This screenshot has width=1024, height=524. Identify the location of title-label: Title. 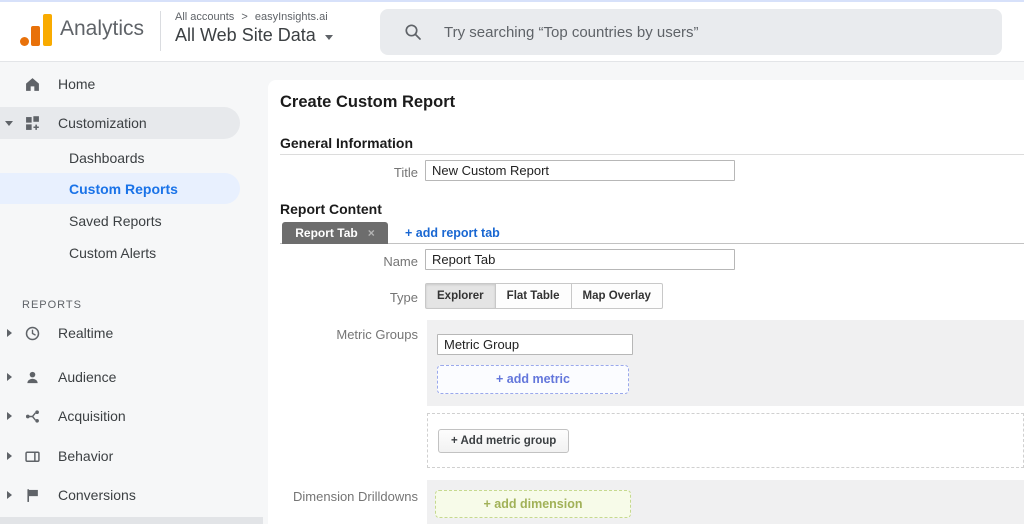
(405, 172).